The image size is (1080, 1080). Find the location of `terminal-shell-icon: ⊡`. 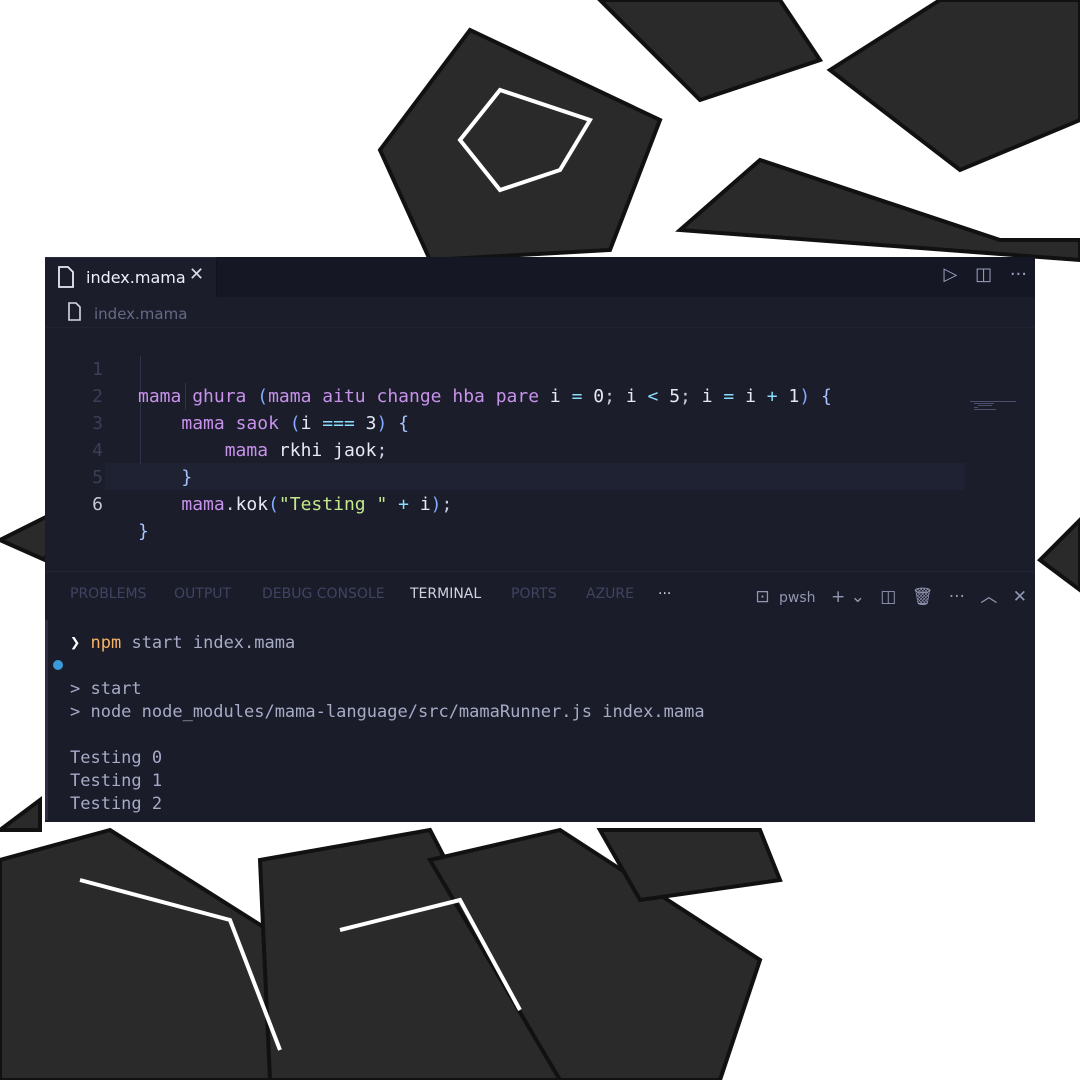

terminal-shell-icon: ⊡ is located at coordinates (762, 597).